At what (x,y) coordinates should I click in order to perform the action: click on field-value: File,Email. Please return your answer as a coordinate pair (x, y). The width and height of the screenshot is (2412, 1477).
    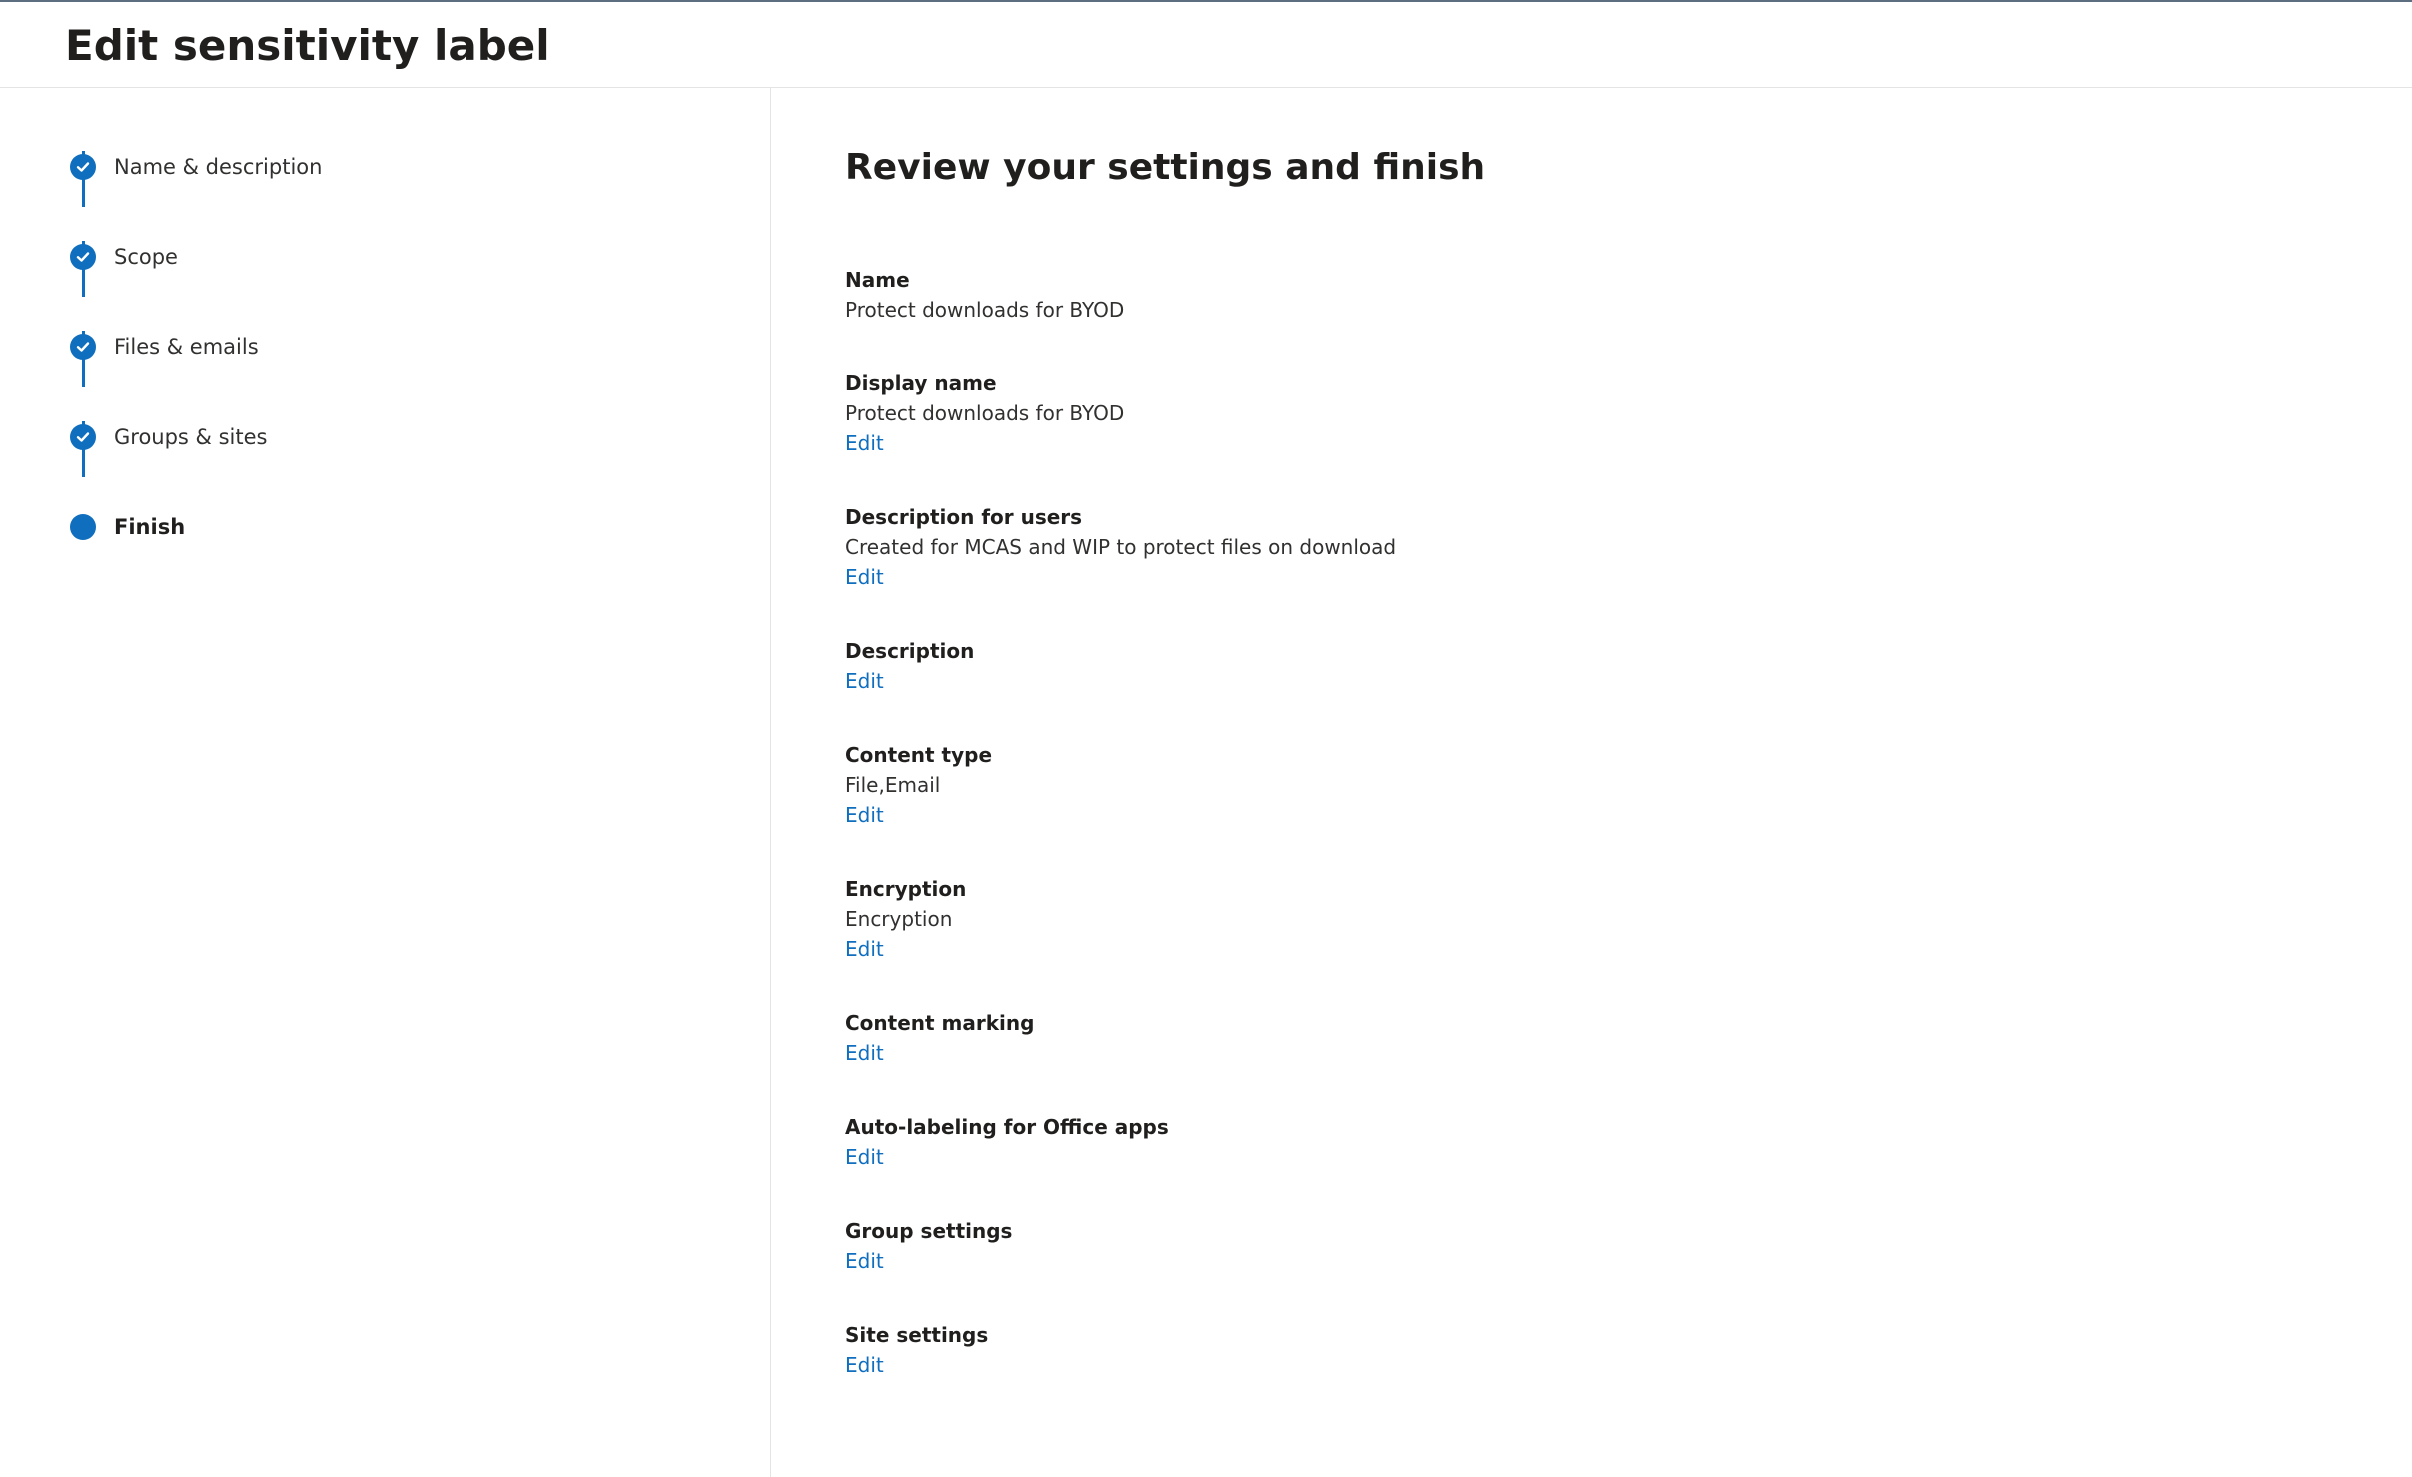
    Looking at the image, I should click on (893, 785).